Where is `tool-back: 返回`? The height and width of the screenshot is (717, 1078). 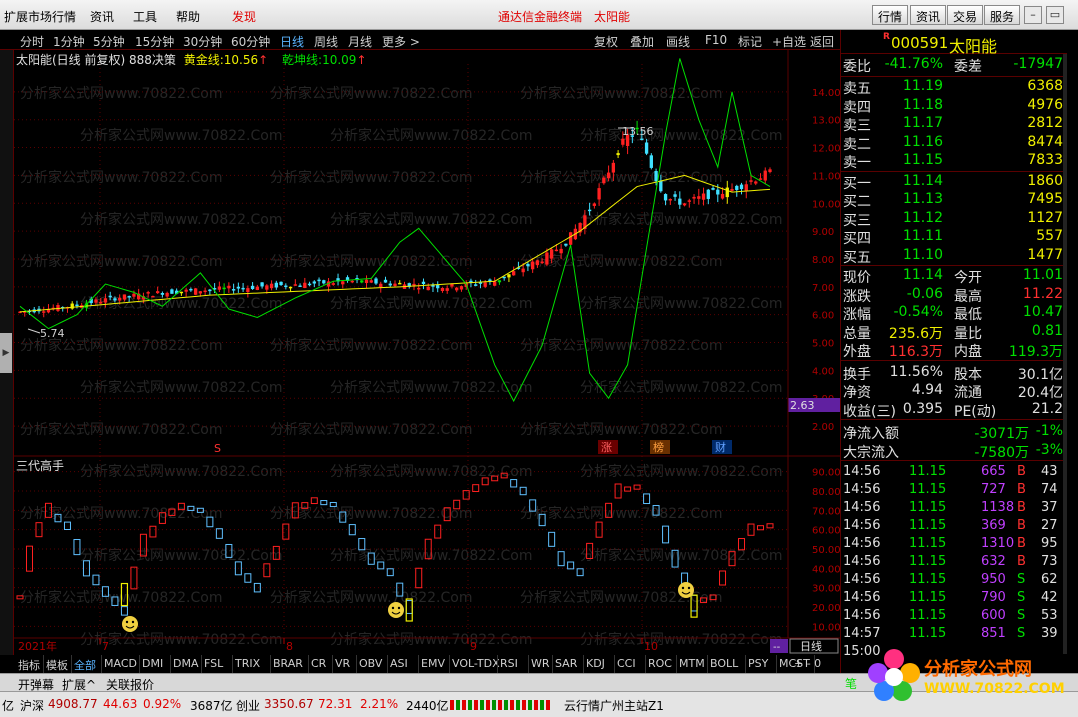
tool-back: 返回 is located at coordinates (822, 41).